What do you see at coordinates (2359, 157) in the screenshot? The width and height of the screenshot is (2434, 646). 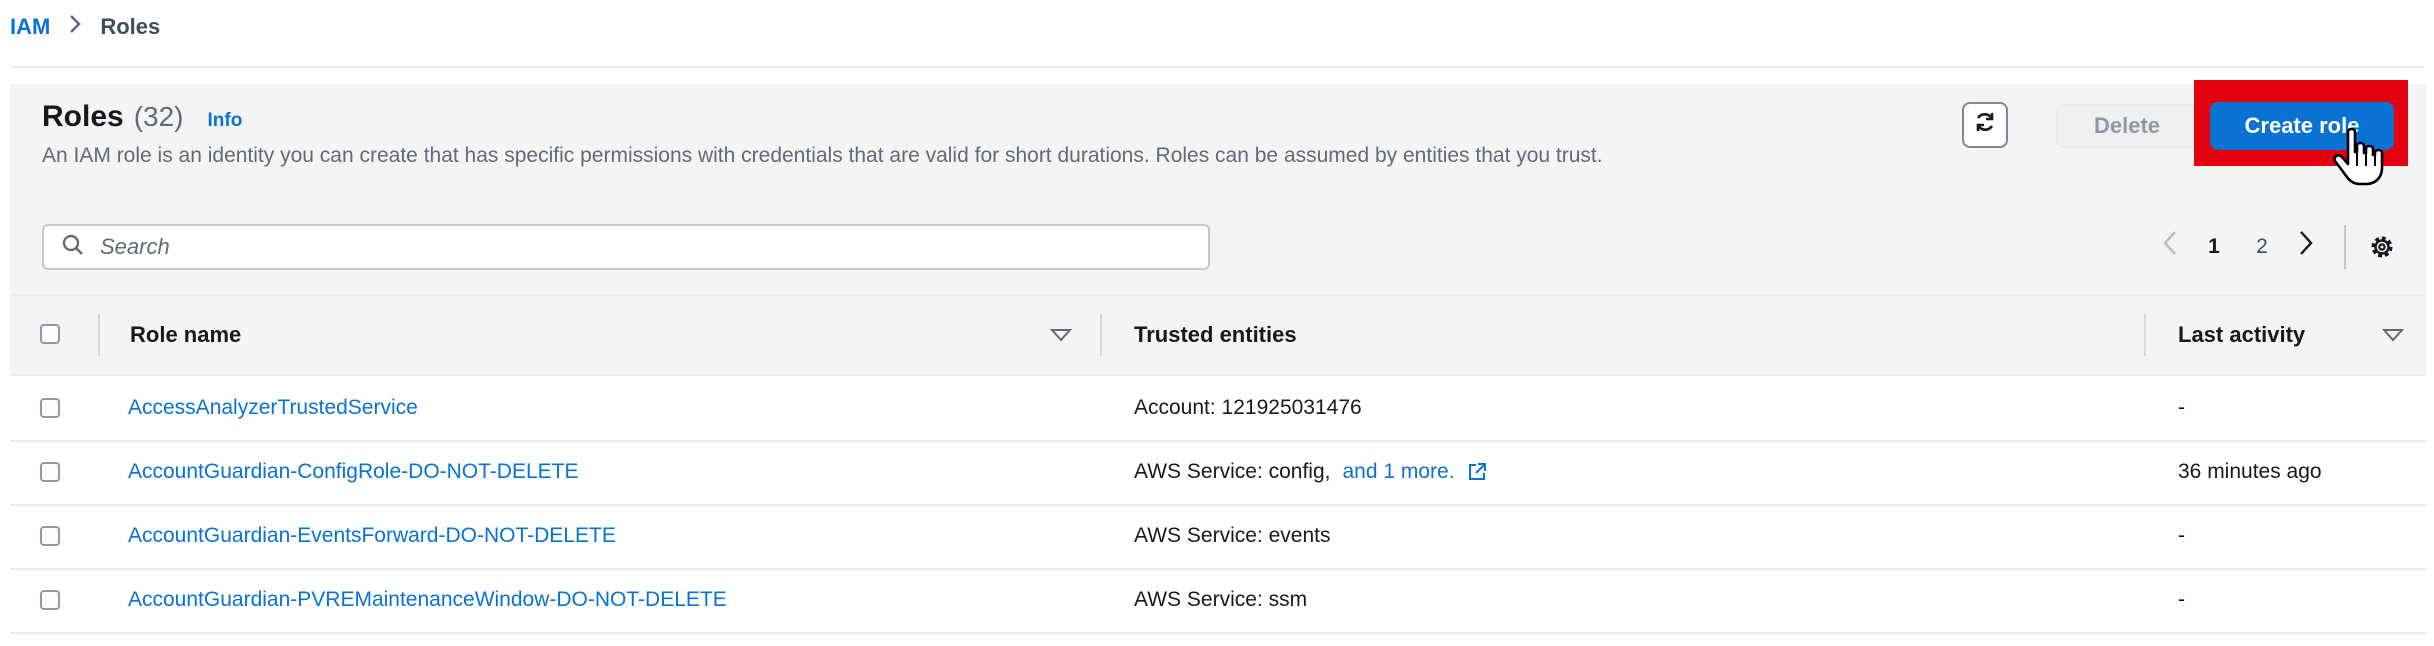 I see `pointer-hand-icon` at bounding box center [2359, 157].